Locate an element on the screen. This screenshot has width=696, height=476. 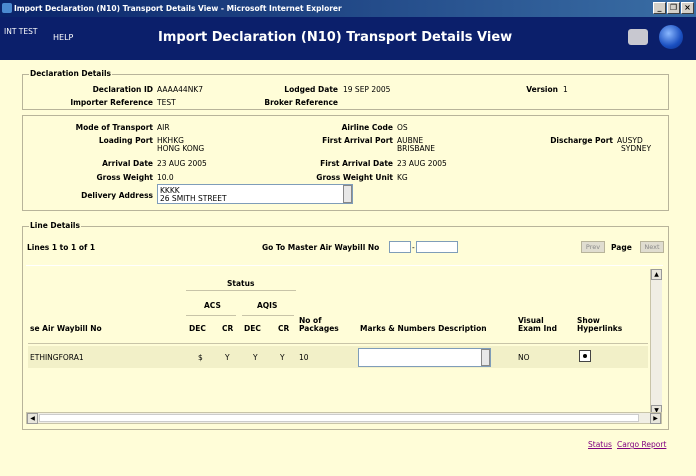
discharge-port-label: Discharge Port is located at coordinates (581, 140).